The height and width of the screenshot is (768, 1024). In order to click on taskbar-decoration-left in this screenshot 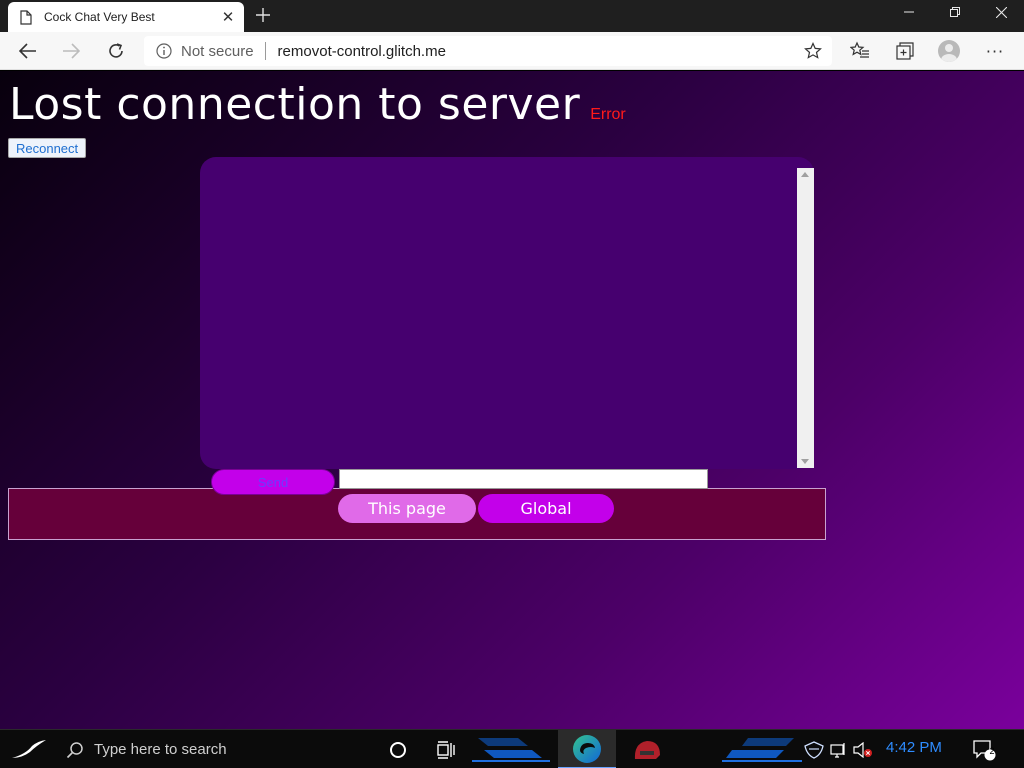, I will do `click(511, 750)`.